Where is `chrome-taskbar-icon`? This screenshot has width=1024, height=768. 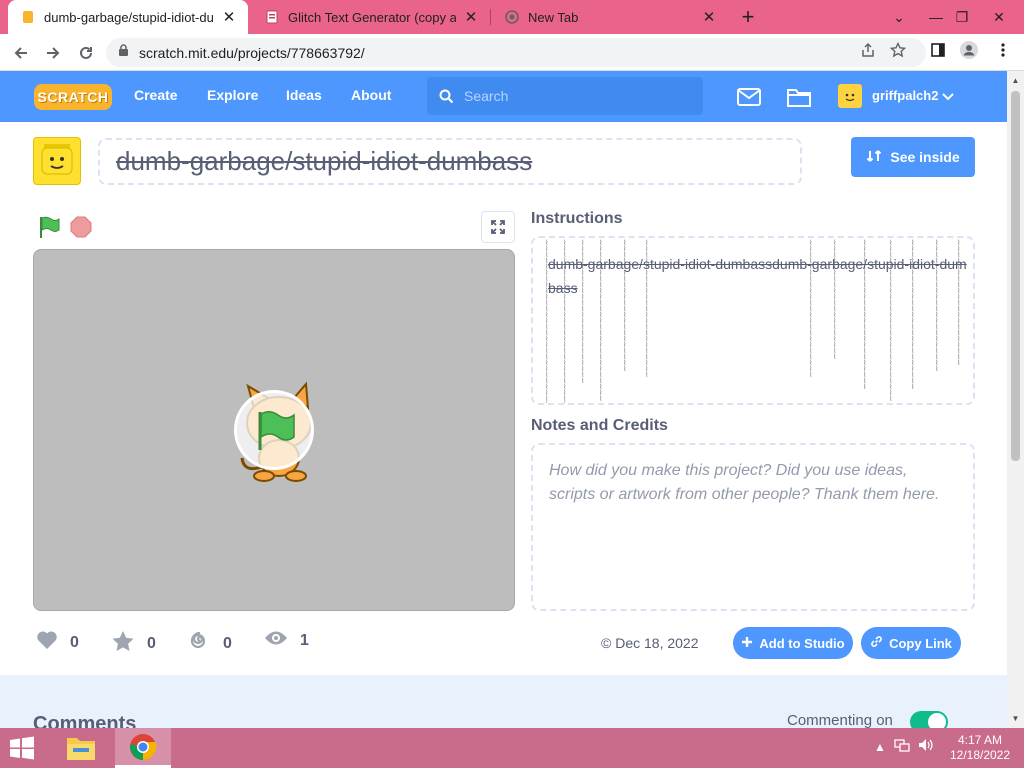
chrome-taskbar-icon is located at coordinates (143, 748).